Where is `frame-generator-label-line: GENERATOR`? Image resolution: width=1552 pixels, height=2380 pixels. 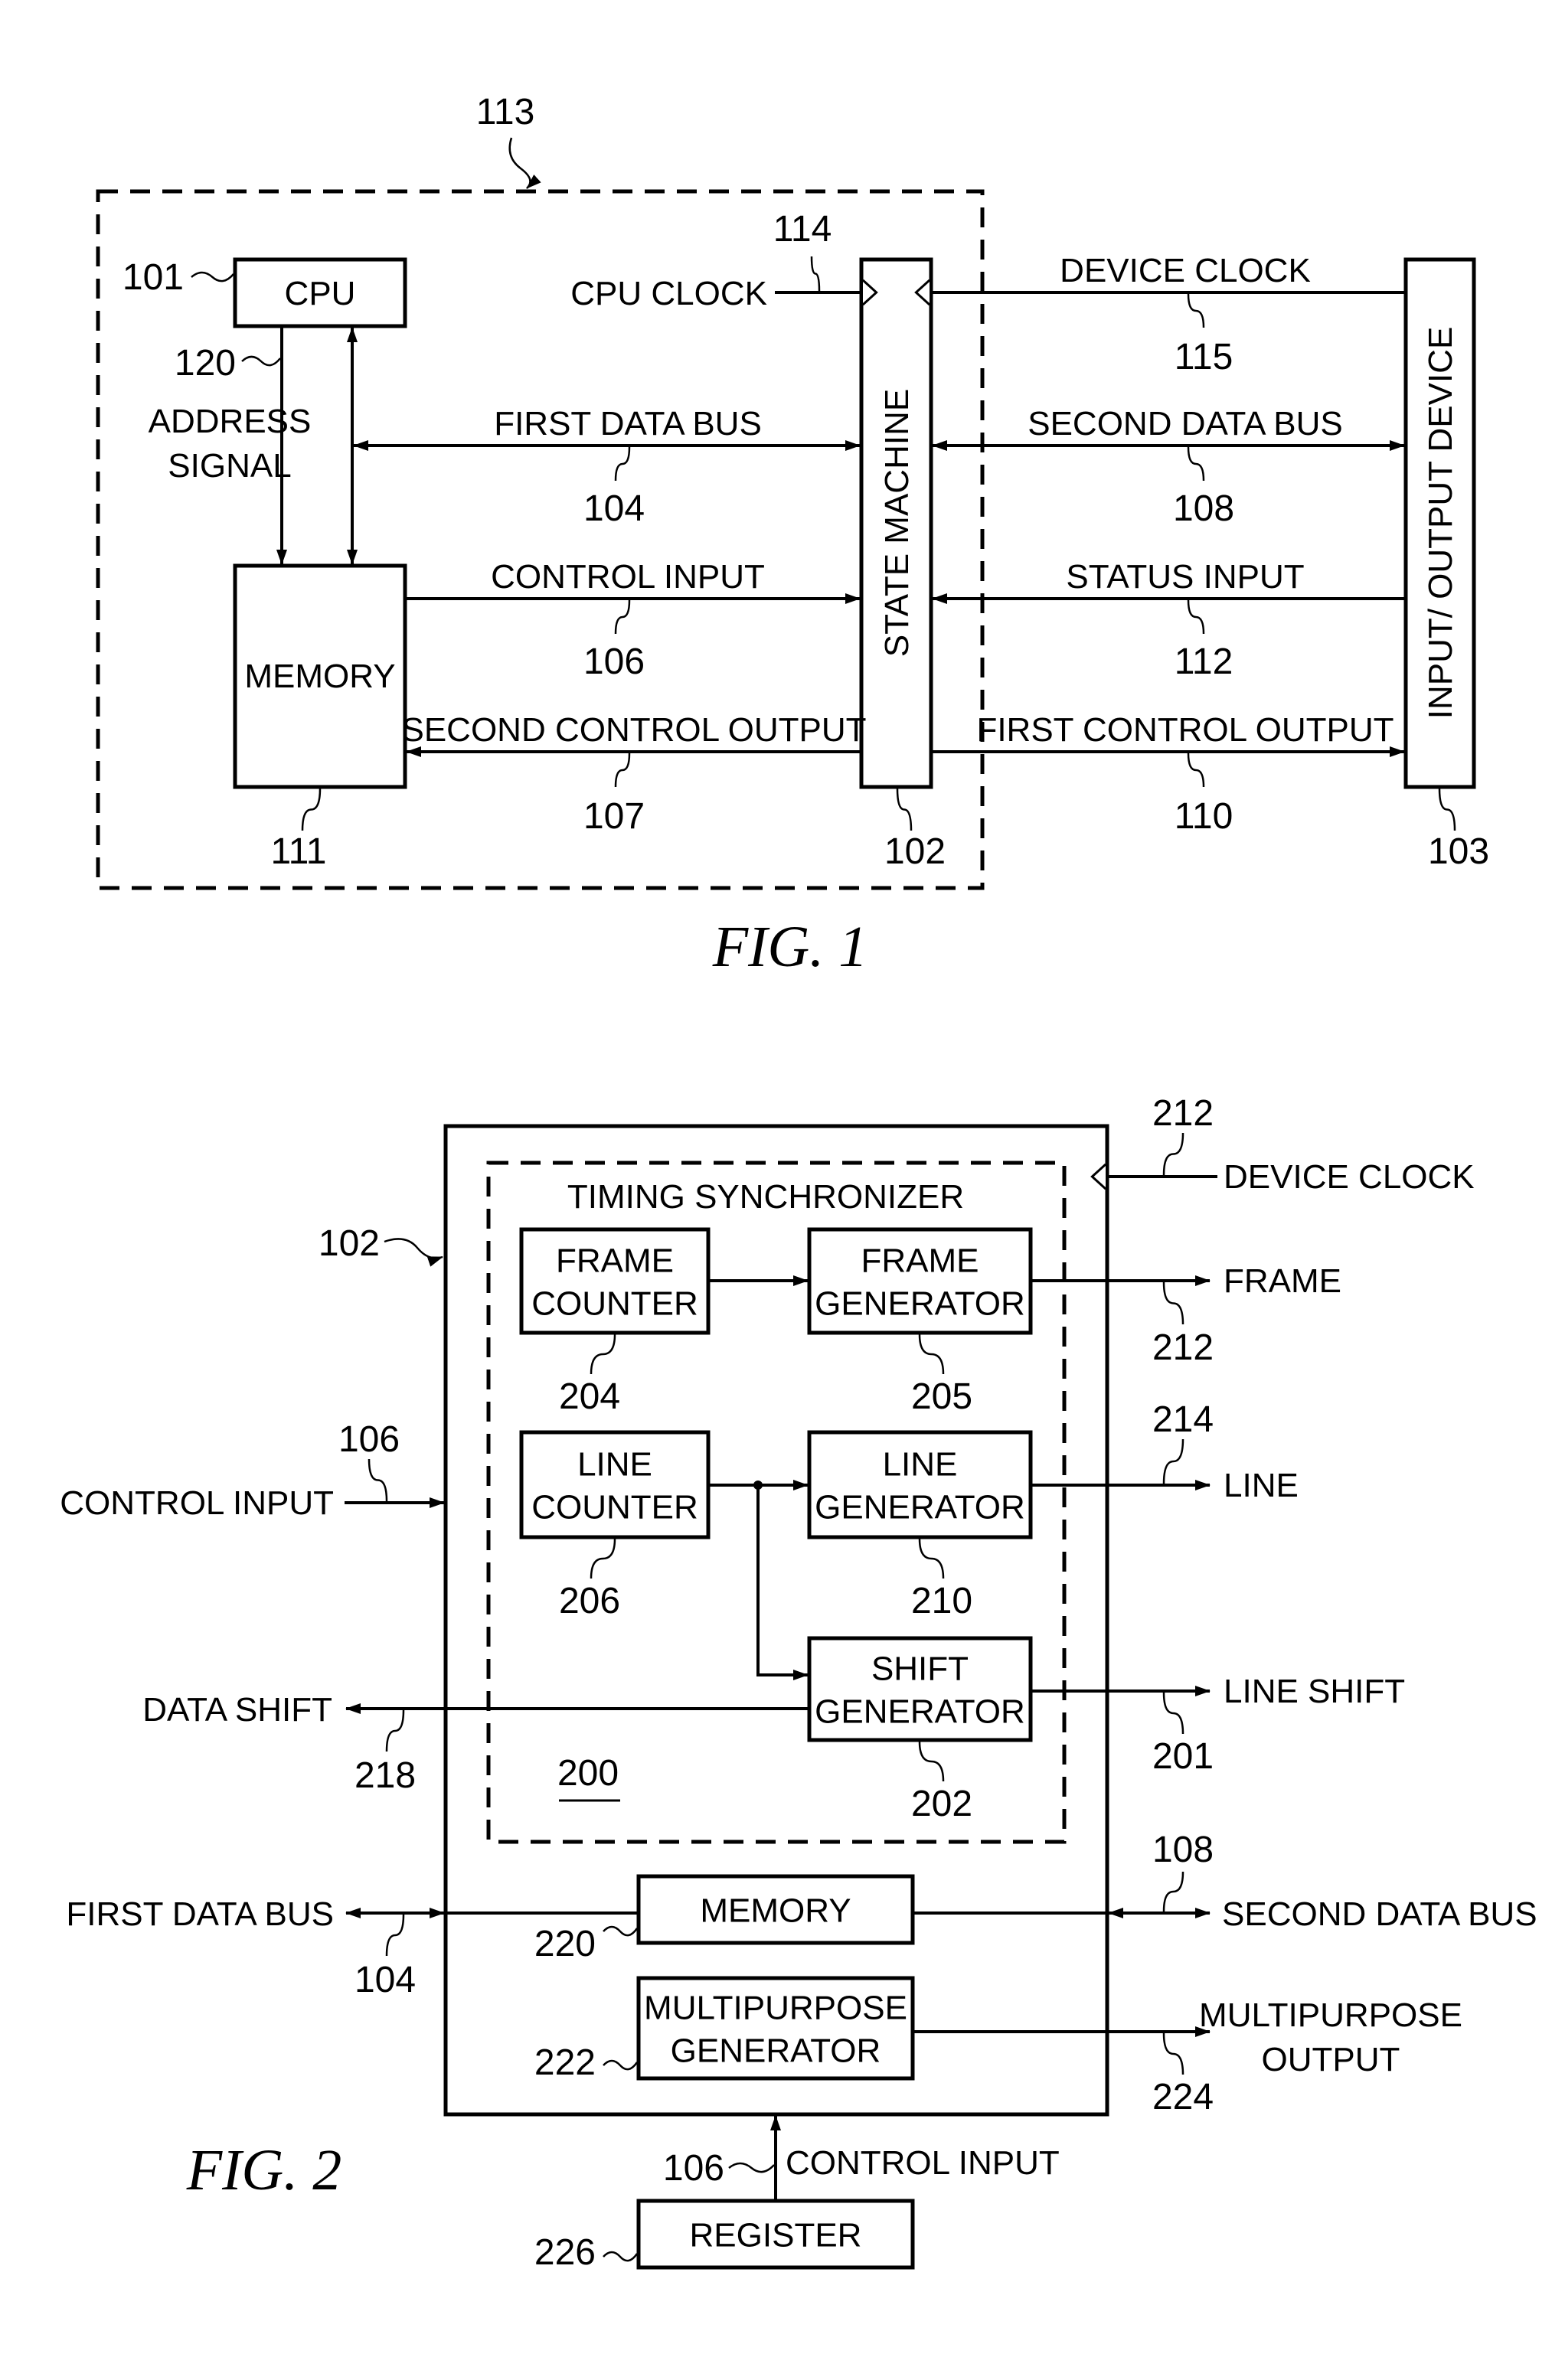
frame-generator-label-line: GENERATOR is located at coordinates (920, 1304).